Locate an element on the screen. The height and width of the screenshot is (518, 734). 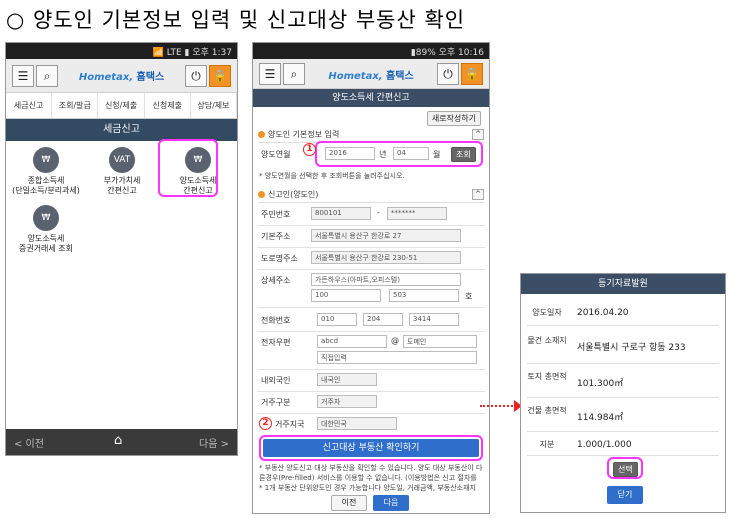
phone-mid-input: 204 is located at coordinates (383, 319).